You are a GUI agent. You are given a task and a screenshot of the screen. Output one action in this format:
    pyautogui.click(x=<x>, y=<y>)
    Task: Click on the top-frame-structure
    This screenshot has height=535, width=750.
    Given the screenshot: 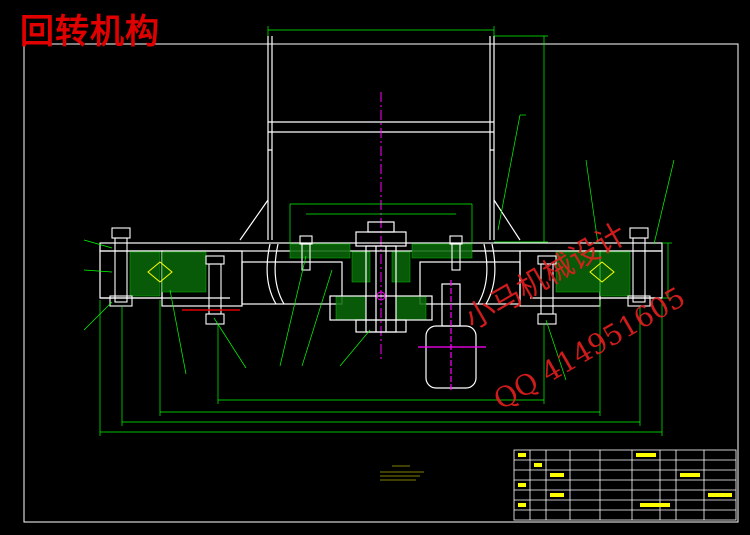 What is the action you would take?
    pyautogui.click(x=380, y=138)
    